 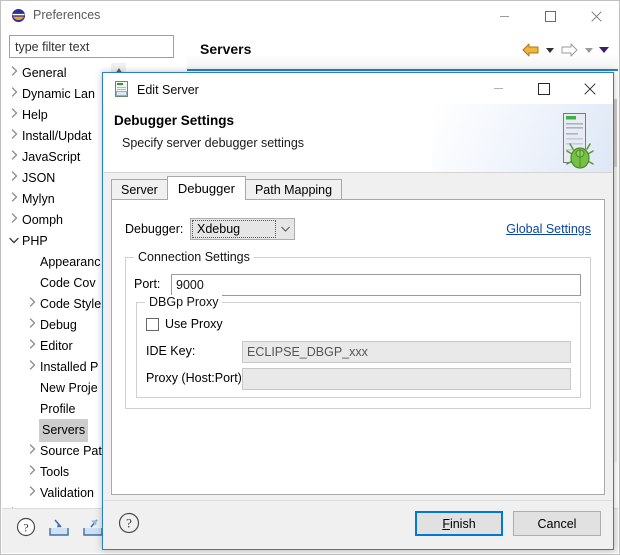 I want to click on sidebar-item-label: PHP, so click(x=35, y=241).